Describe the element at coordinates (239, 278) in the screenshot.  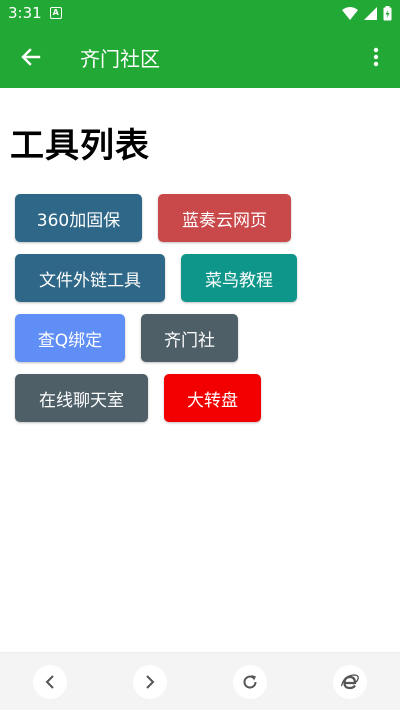
I see `tool-button-runoob-tutorial: 菜鸟教程` at that location.